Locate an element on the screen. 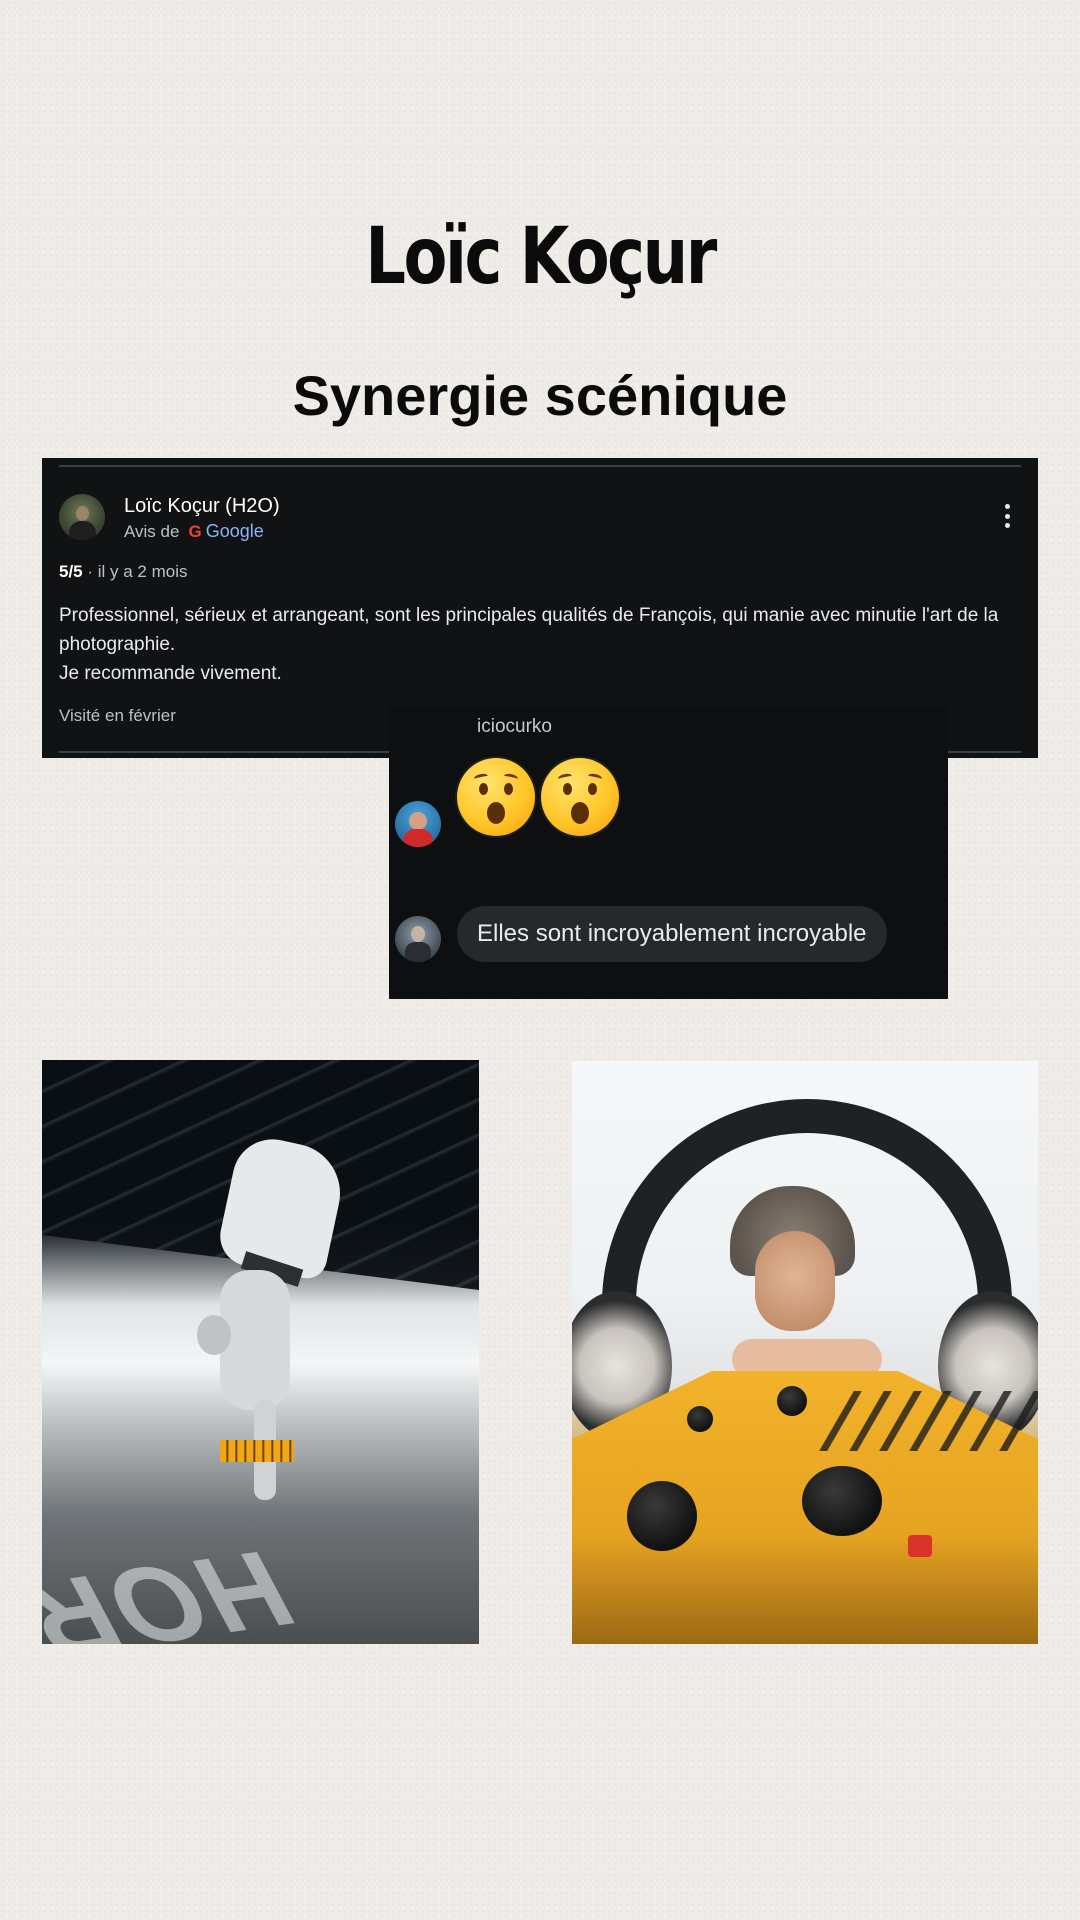  reviewer-avatar is located at coordinates (82, 517).